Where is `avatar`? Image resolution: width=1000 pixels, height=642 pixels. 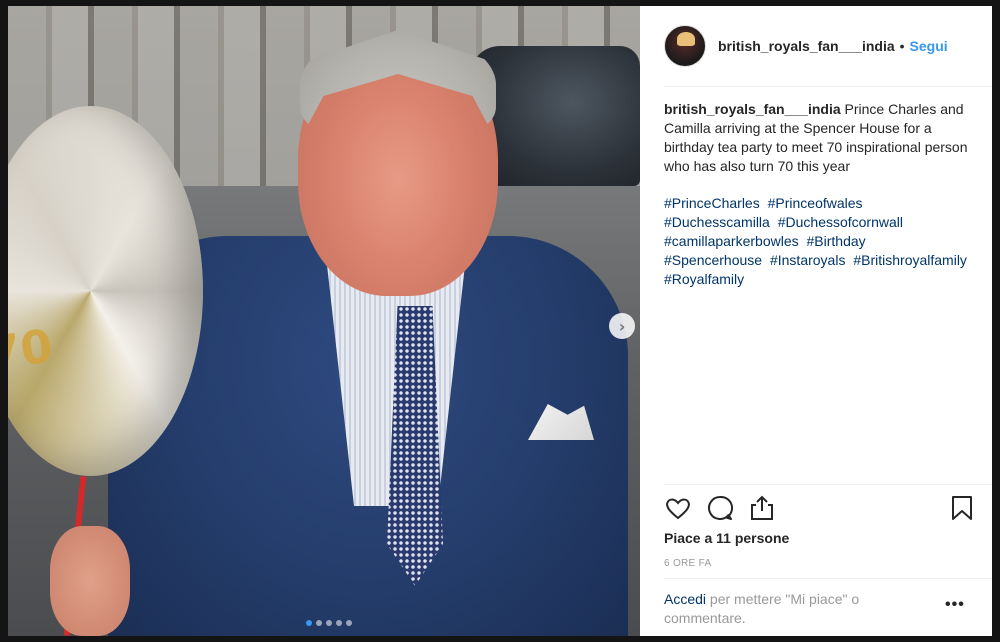 avatar is located at coordinates (685, 46).